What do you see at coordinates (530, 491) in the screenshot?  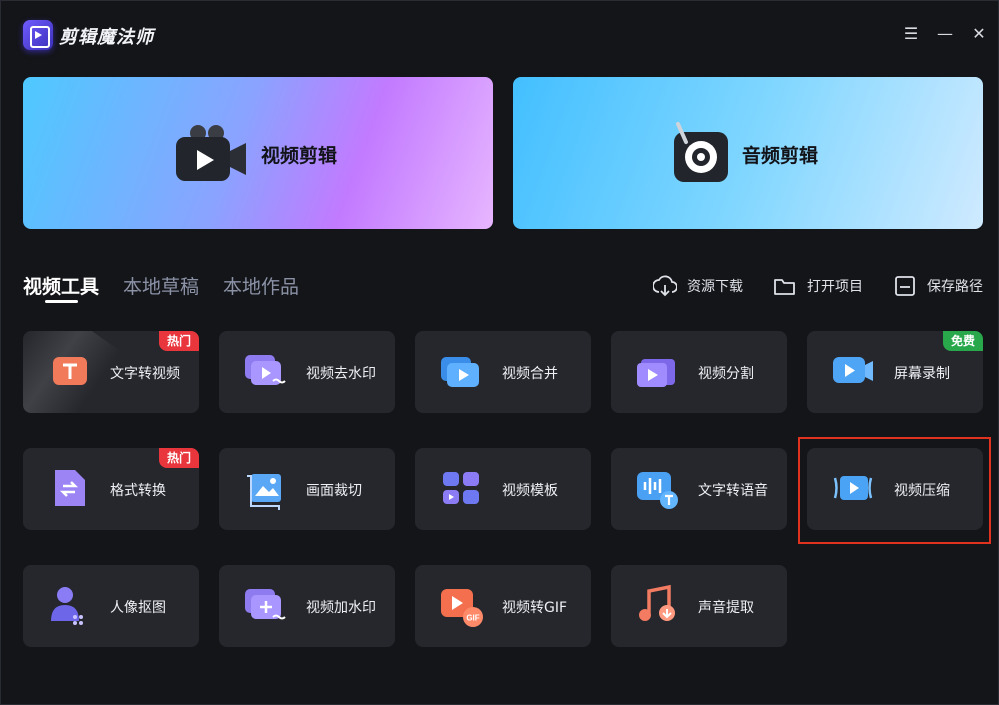 I see `tool-label: 视频模板` at bounding box center [530, 491].